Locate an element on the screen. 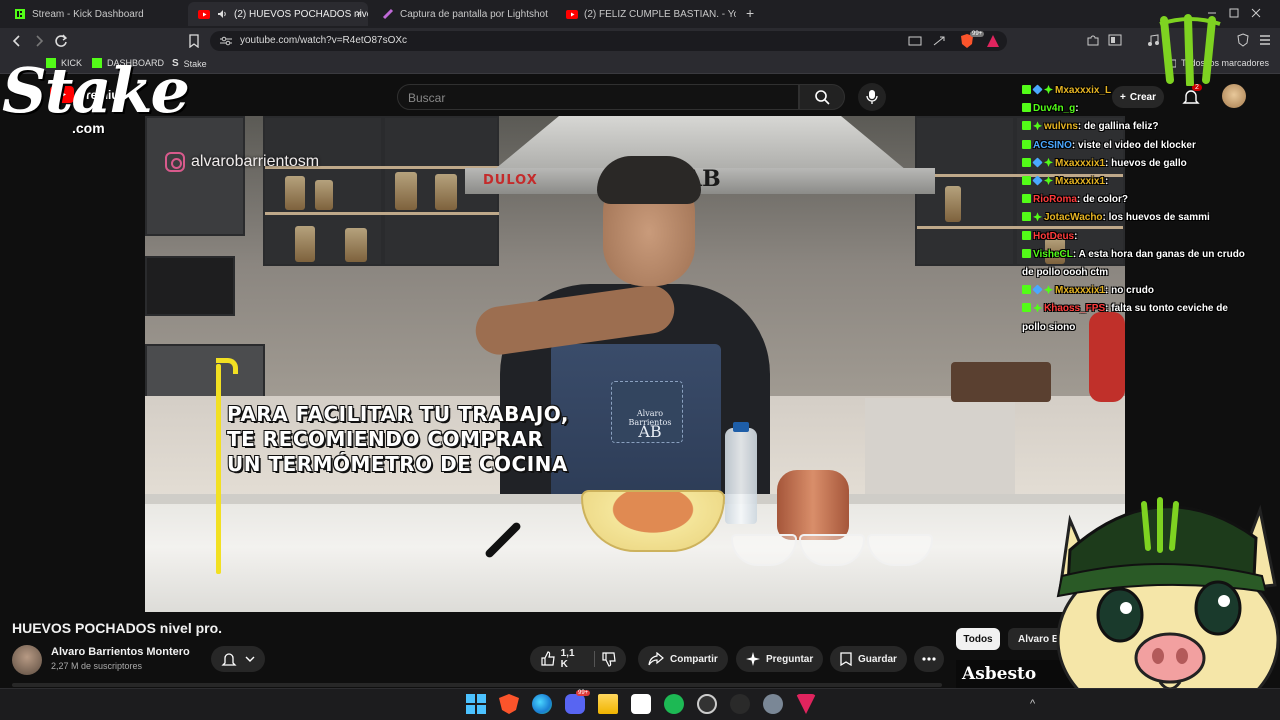 The height and width of the screenshot is (720, 1280). extensions-icon is located at coordinates (1093, 40).